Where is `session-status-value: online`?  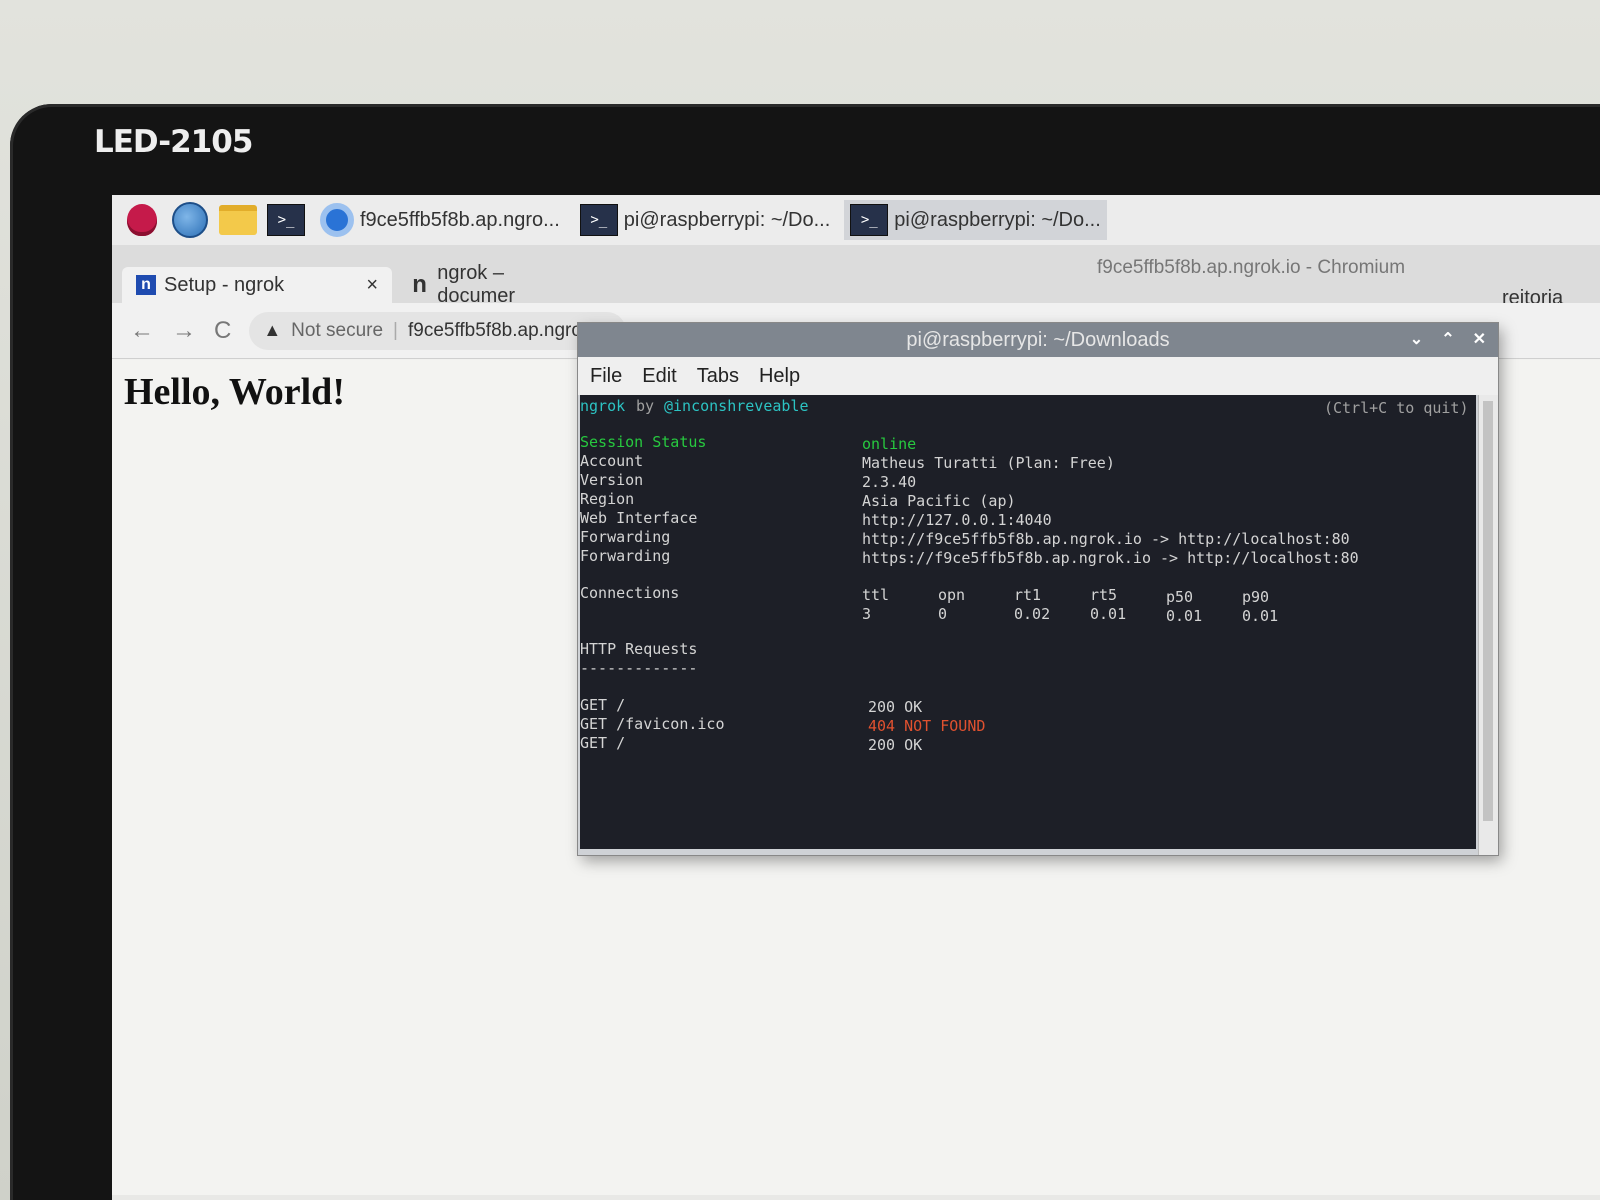
session-status-value: online is located at coordinates (889, 444).